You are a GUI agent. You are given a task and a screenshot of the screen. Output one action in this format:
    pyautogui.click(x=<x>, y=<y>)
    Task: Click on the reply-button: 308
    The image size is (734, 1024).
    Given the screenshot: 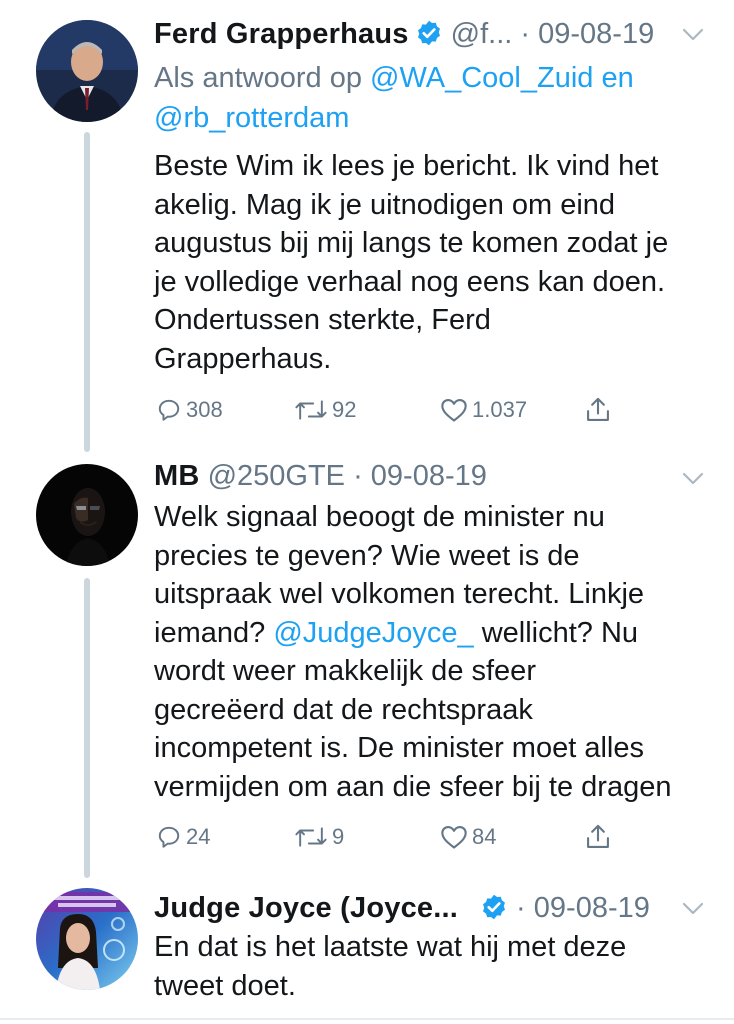 What is the action you would take?
    pyautogui.click(x=189, y=410)
    